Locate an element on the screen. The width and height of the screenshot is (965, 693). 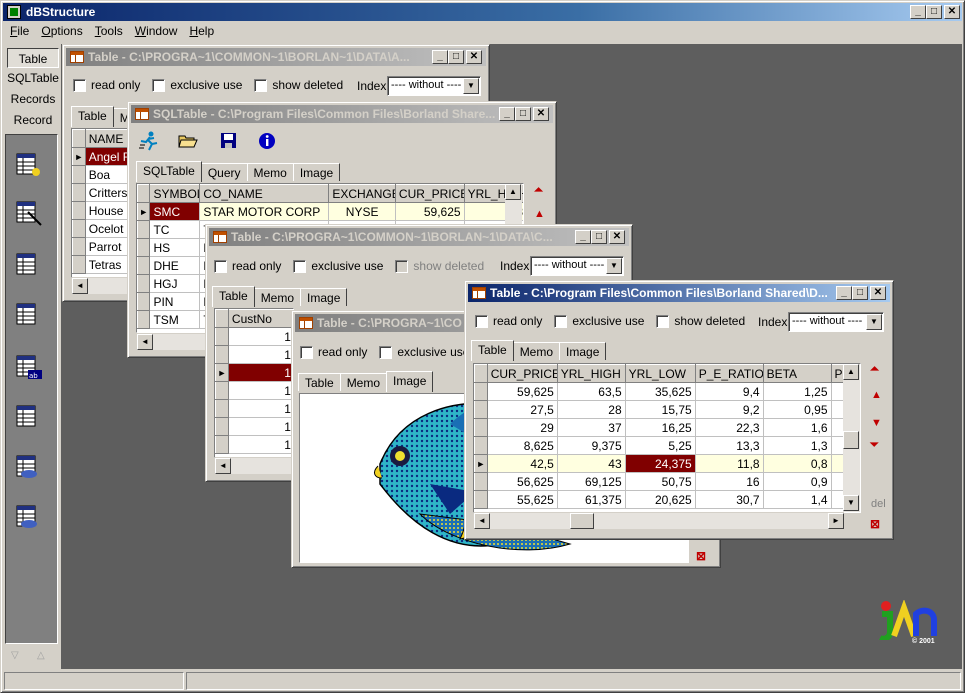
win5-minimize-button: _ is located at coordinates (844, 293).